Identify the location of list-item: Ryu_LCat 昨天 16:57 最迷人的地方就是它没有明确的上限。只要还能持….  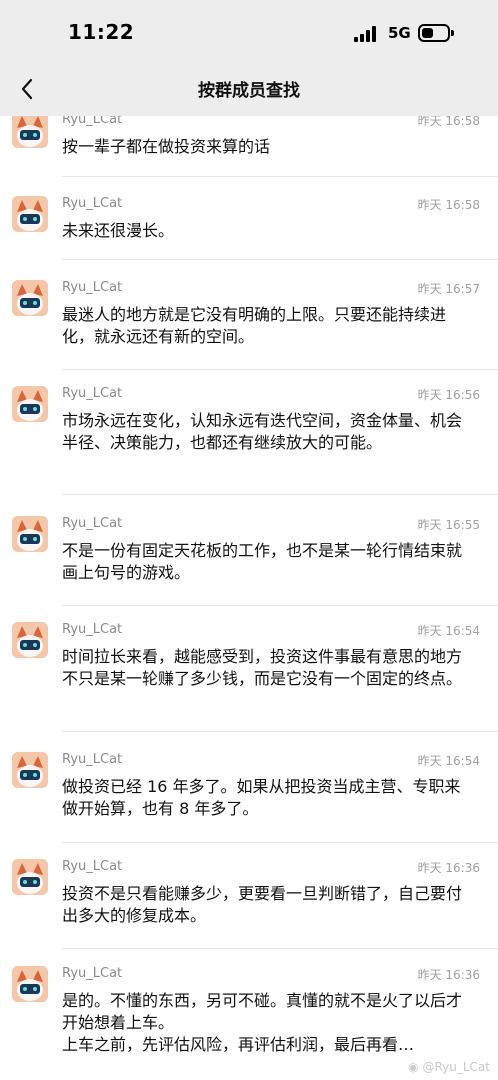
(249, 325).